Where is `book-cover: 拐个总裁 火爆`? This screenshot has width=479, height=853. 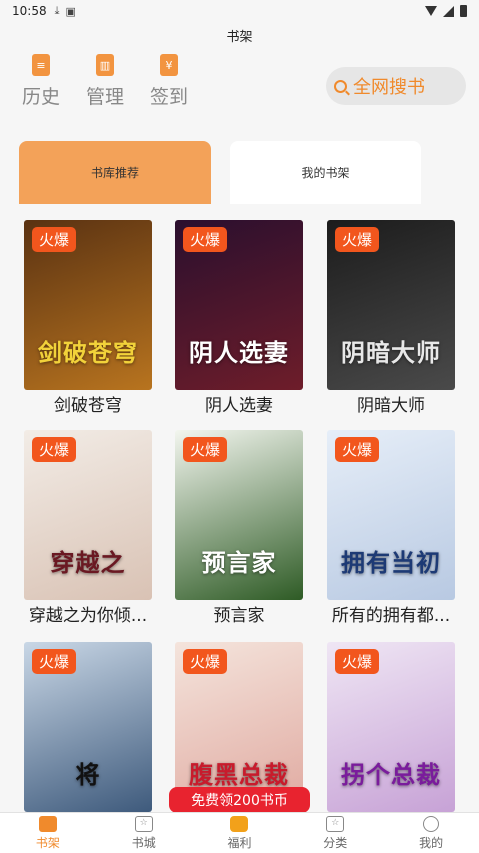 book-cover: 拐个总裁 火爆 is located at coordinates (391, 727).